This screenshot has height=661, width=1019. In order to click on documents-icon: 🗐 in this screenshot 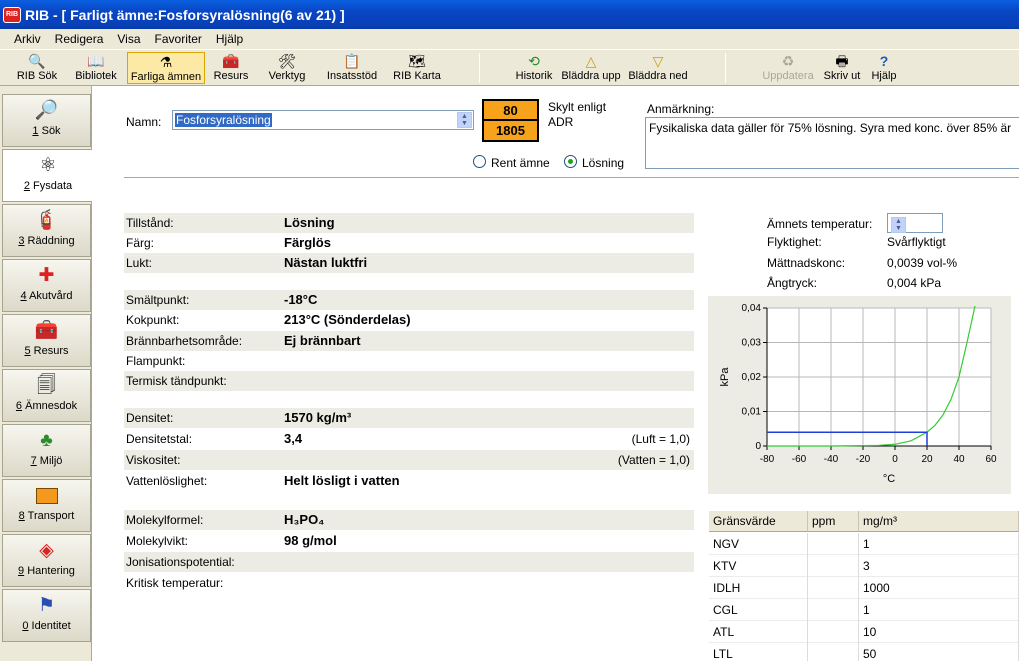, I will do `click(46, 385)`.